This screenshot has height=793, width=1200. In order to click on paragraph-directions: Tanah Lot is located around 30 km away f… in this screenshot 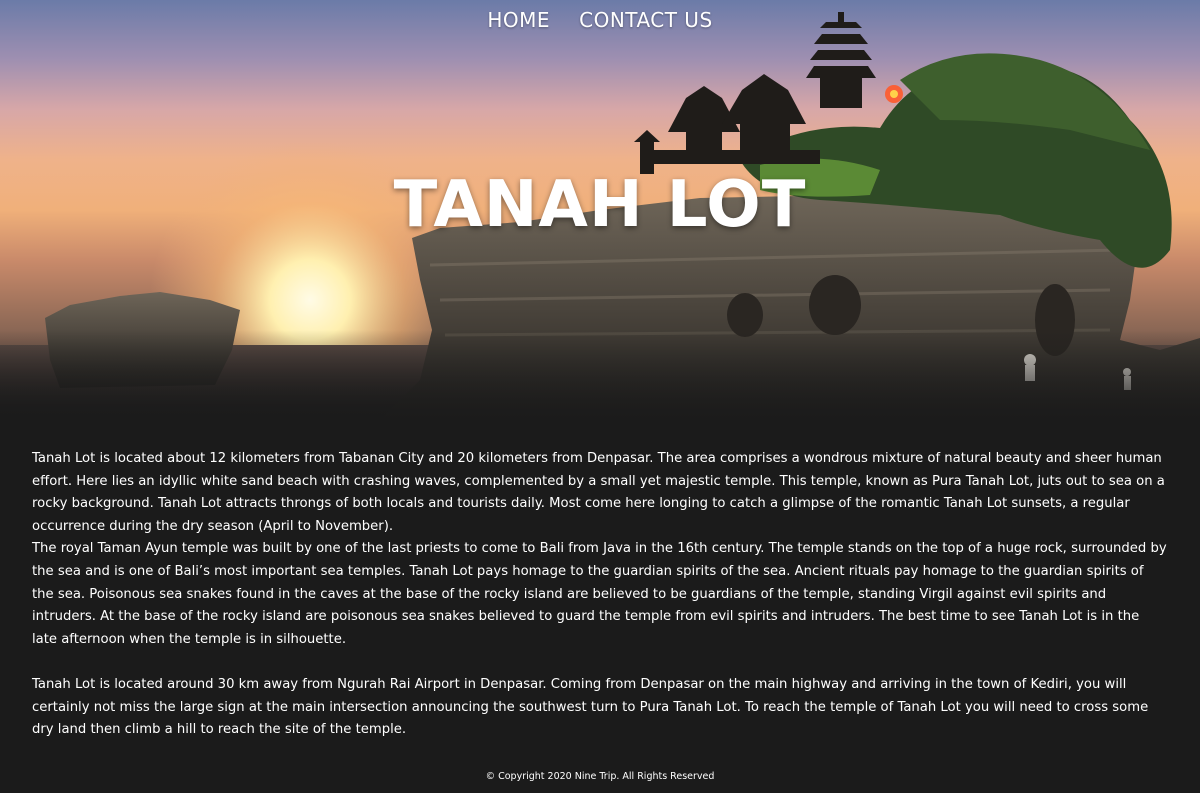, I will do `click(590, 707)`.